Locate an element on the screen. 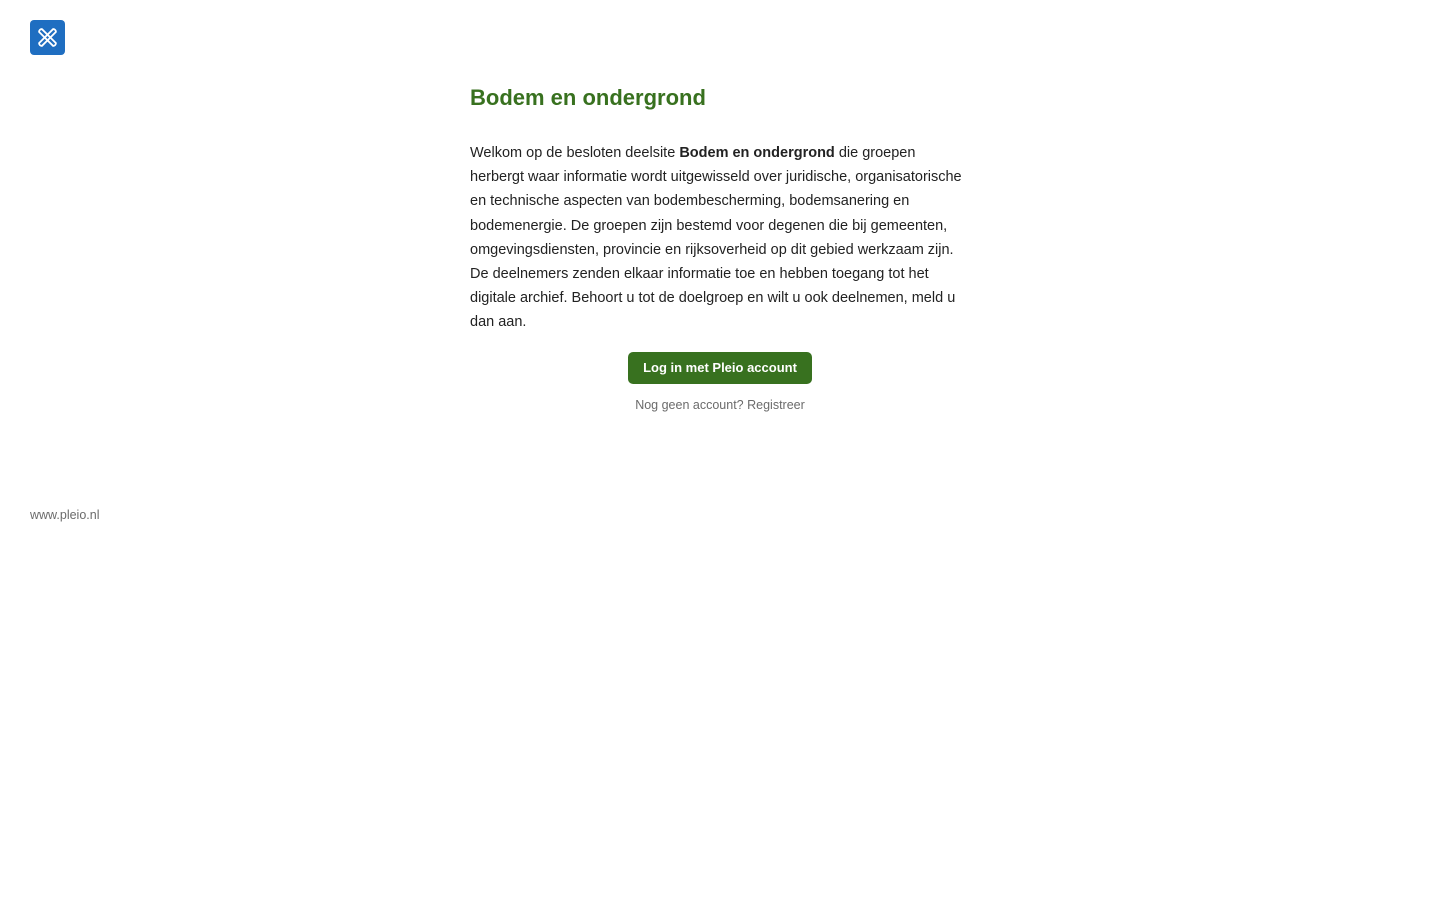  register-line: Nog geen account? Registreer is located at coordinates (720, 405).